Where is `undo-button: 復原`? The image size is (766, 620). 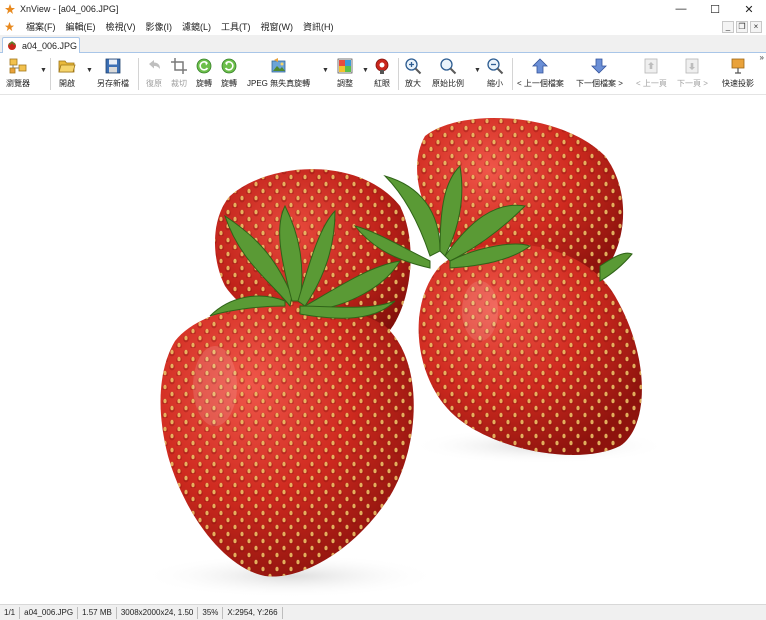
undo-button: 復原 is located at coordinates (154, 75).